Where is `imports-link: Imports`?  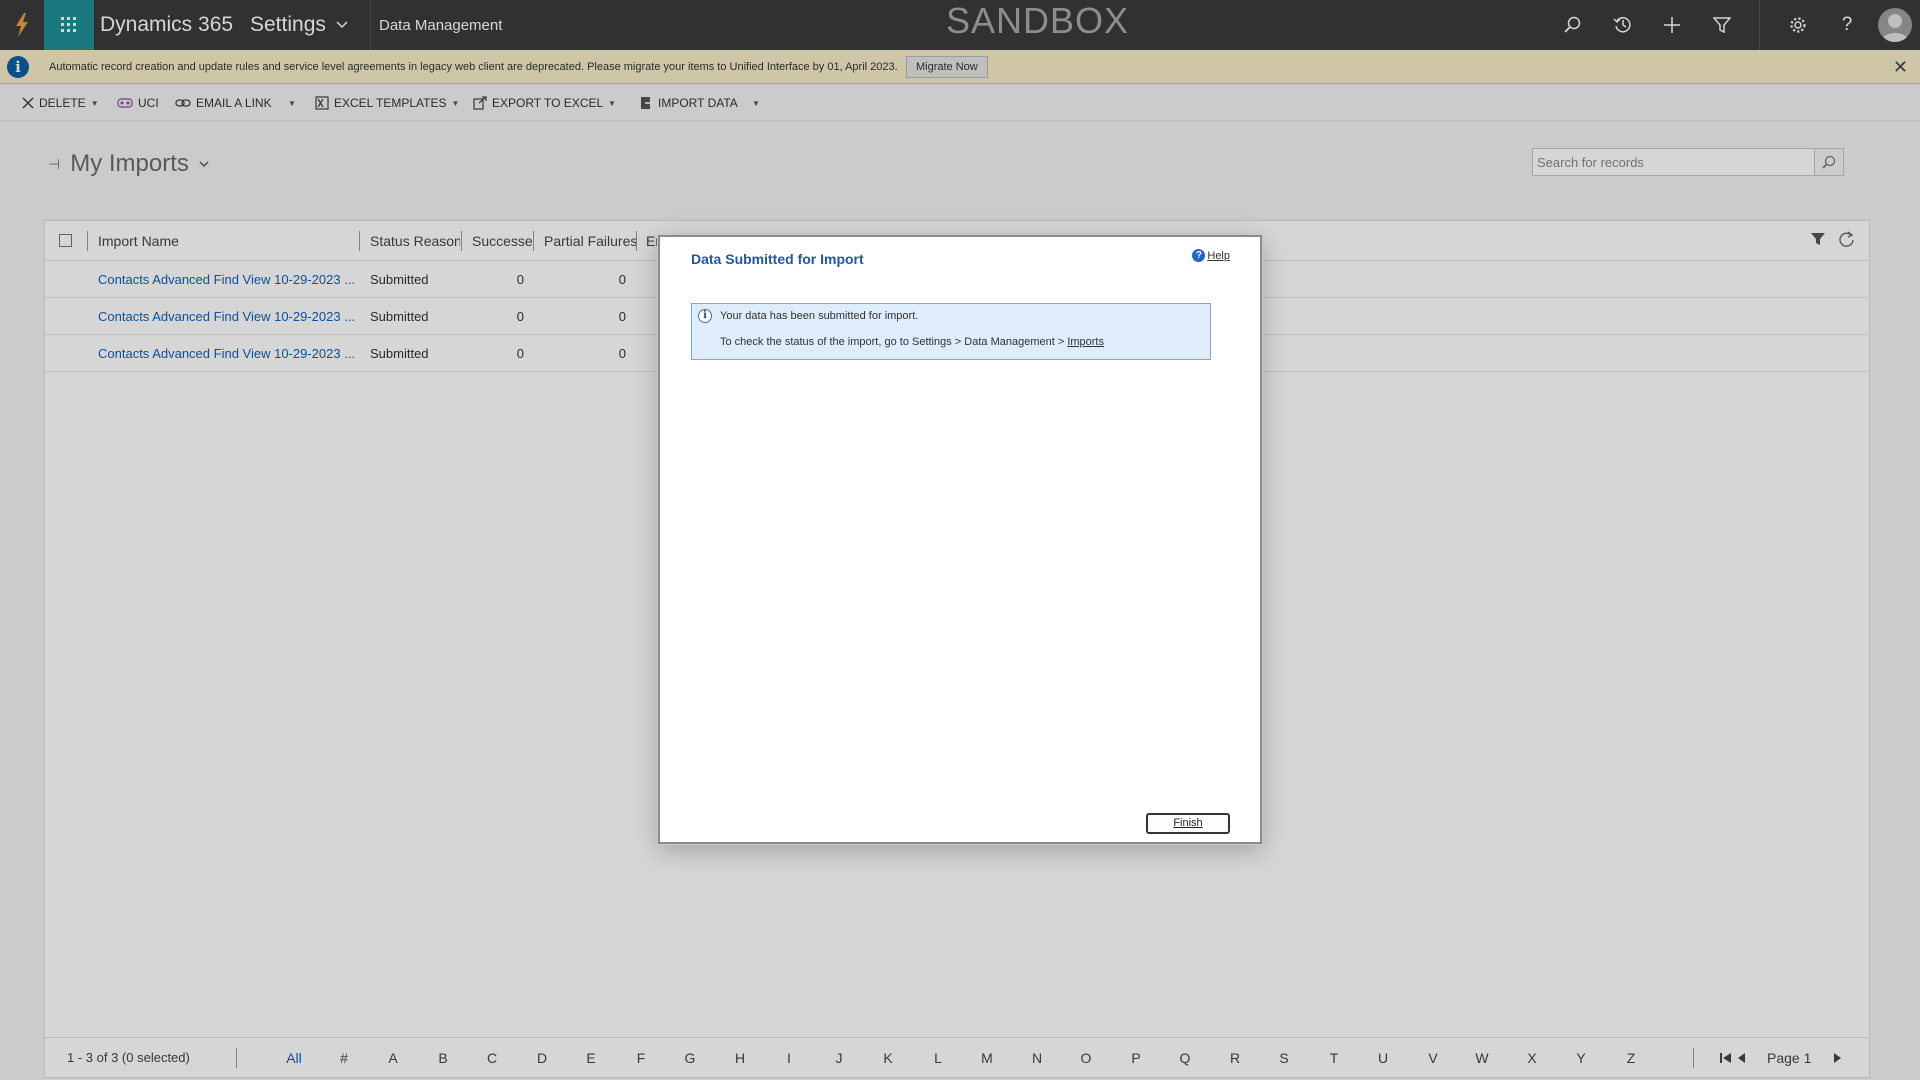
imports-link: Imports is located at coordinates (1085, 342).